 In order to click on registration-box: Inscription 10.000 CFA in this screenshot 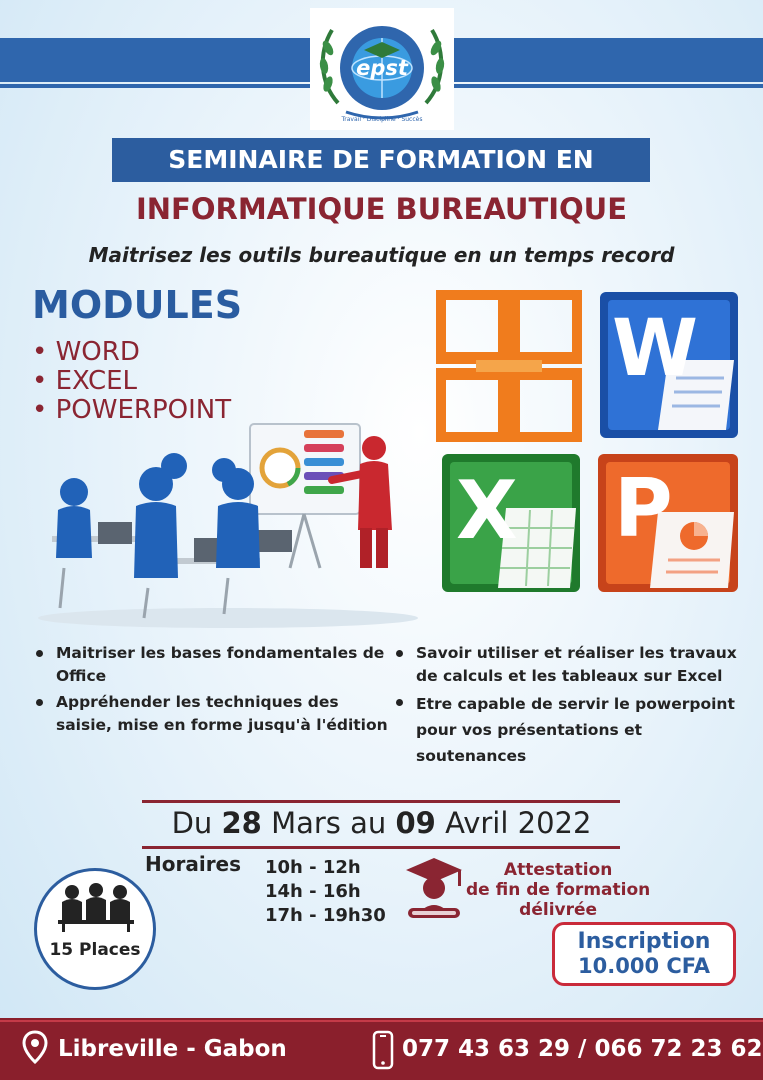, I will do `click(644, 954)`.